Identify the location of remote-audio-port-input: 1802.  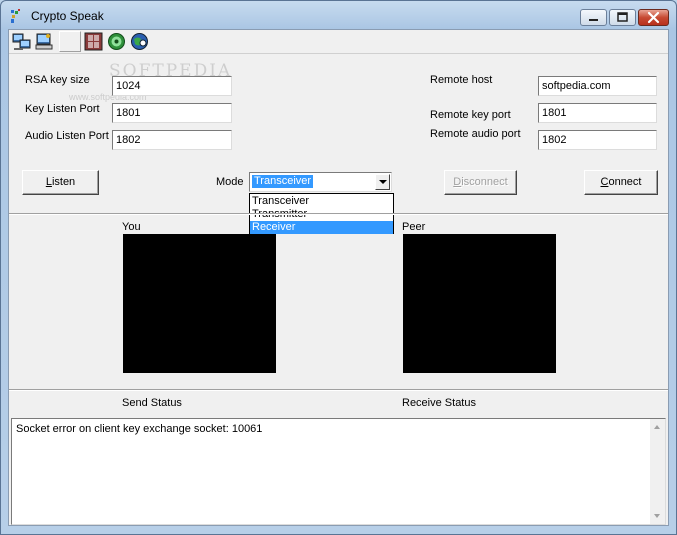
(597, 140).